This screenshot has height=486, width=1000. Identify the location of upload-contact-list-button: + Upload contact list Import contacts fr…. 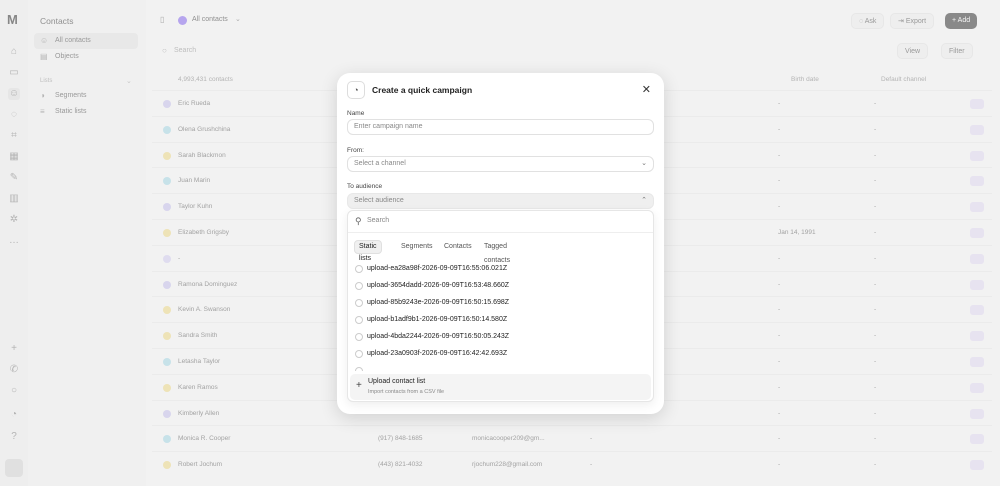
(500, 387).